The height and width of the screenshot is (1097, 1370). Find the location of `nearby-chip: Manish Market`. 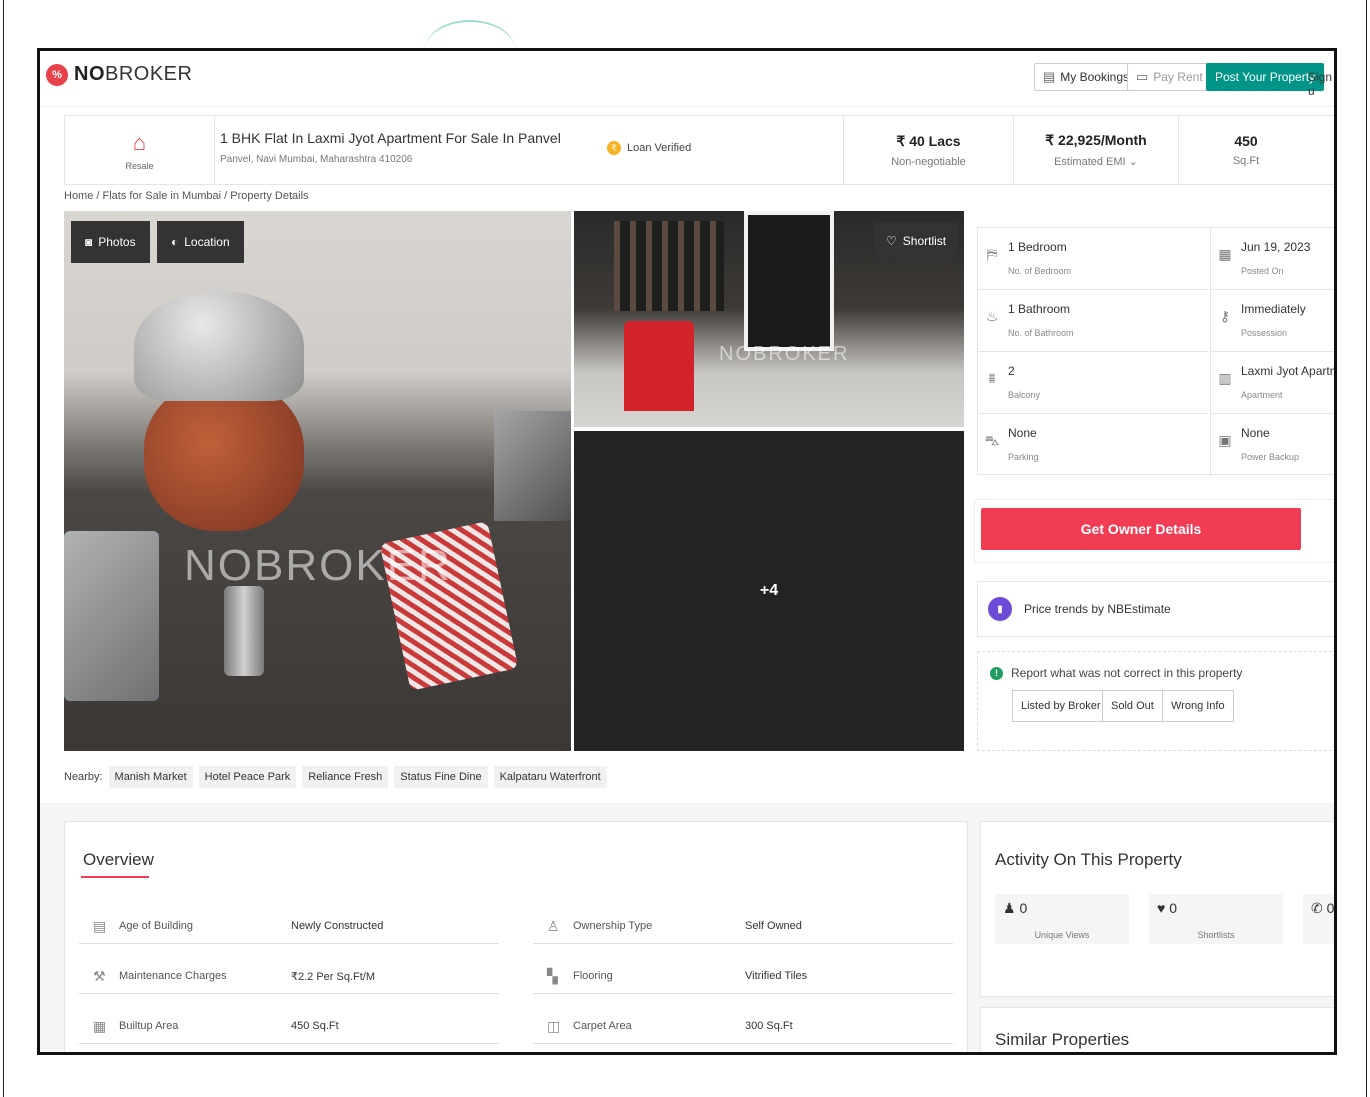

nearby-chip: Manish Market is located at coordinates (150, 777).